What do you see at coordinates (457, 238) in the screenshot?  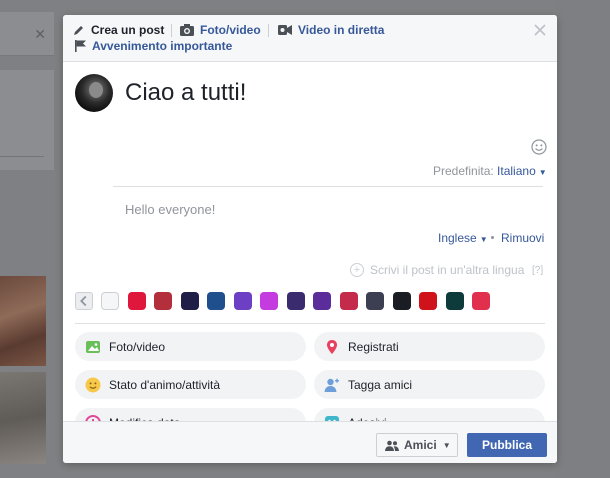 I see `translation-language-value: Inglese` at bounding box center [457, 238].